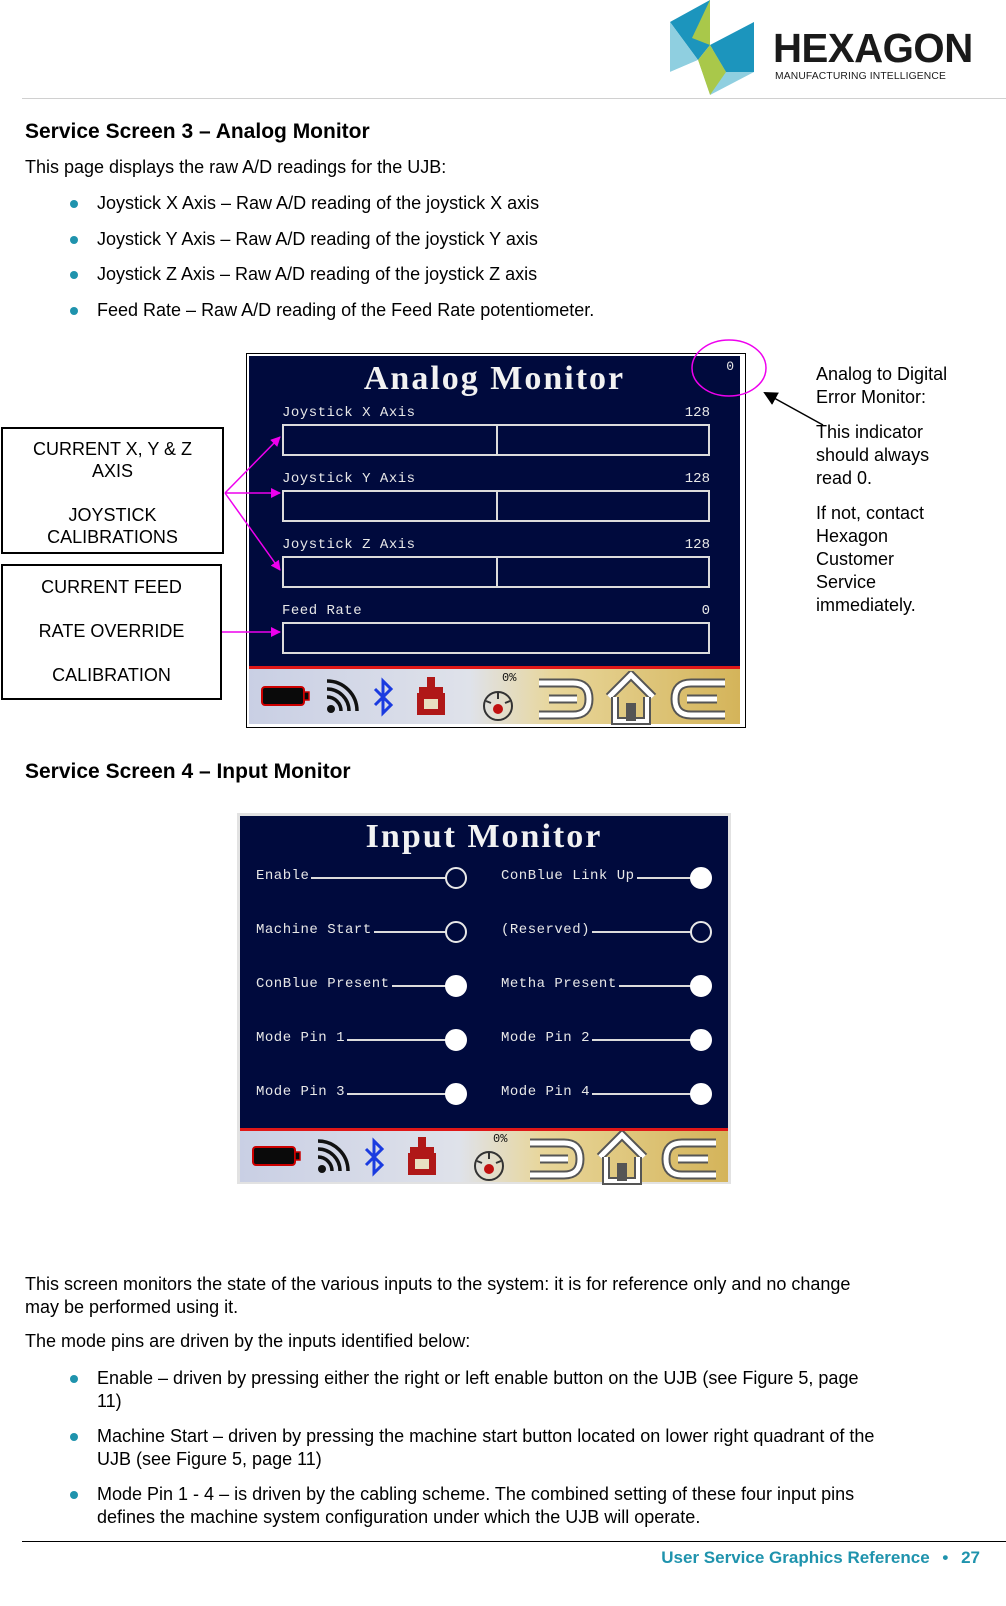 Image resolution: width=1006 pixels, height=1606 pixels. What do you see at coordinates (870, 432) in the screenshot?
I see `note-text: This indicator` at bounding box center [870, 432].